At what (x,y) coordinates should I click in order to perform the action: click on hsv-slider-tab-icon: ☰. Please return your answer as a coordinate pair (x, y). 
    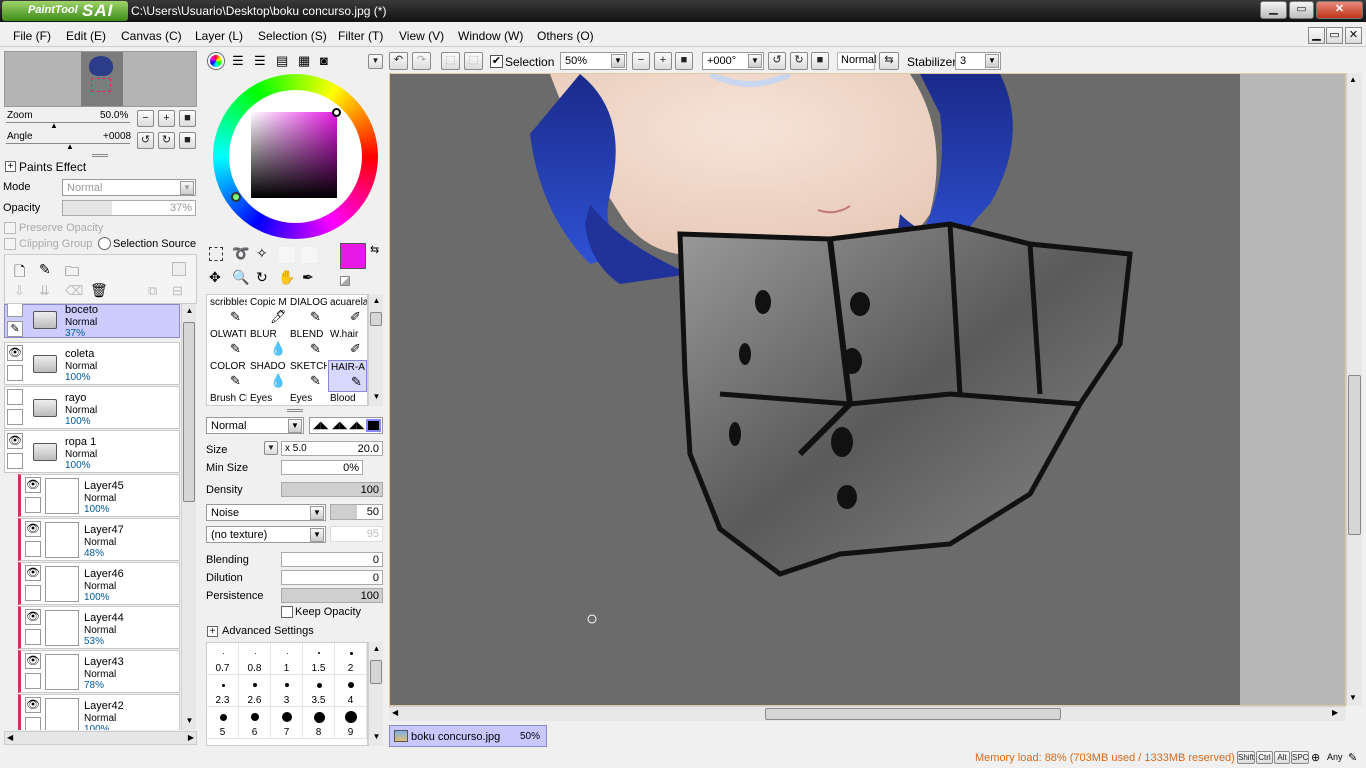
    Looking at the image, I should click on (260, 60).